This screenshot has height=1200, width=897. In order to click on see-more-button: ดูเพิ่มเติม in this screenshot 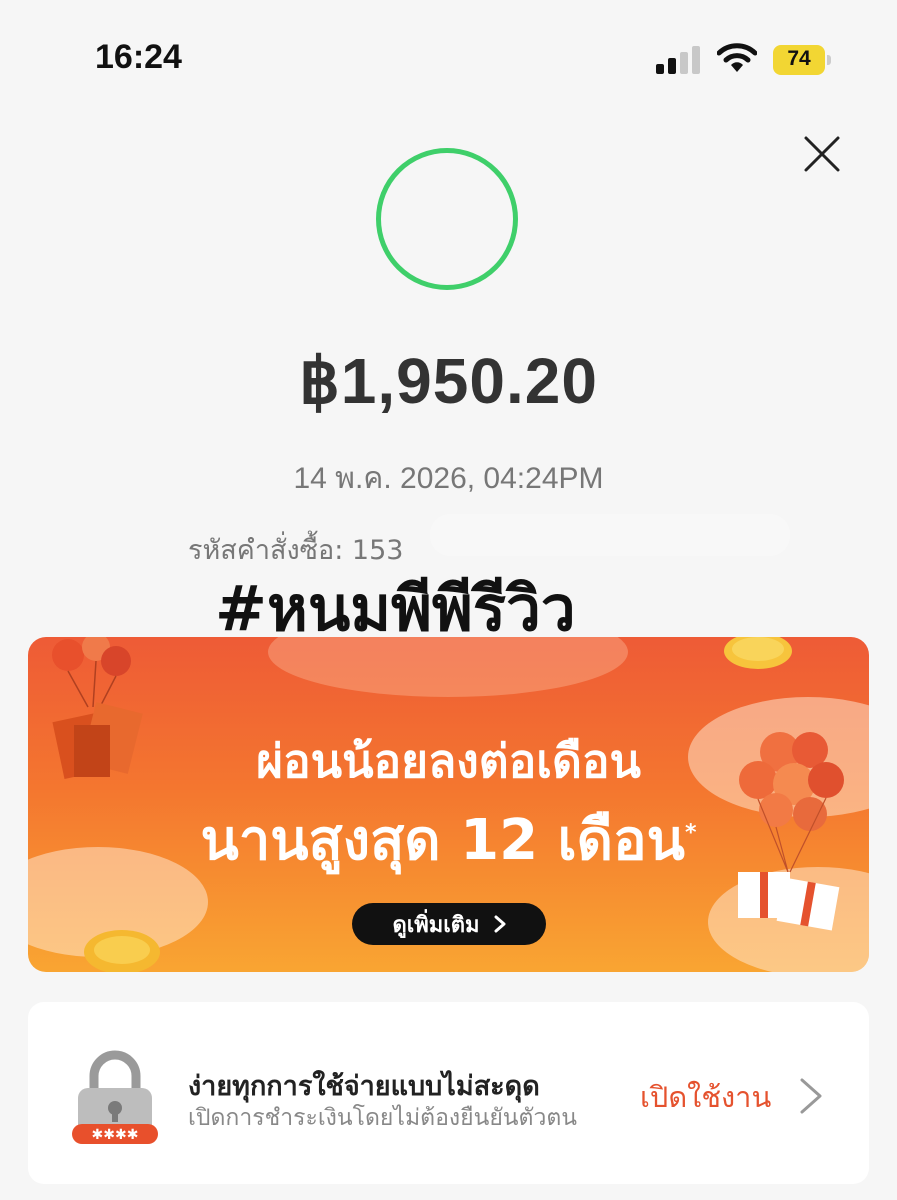, I will do `click(449, 924)`.